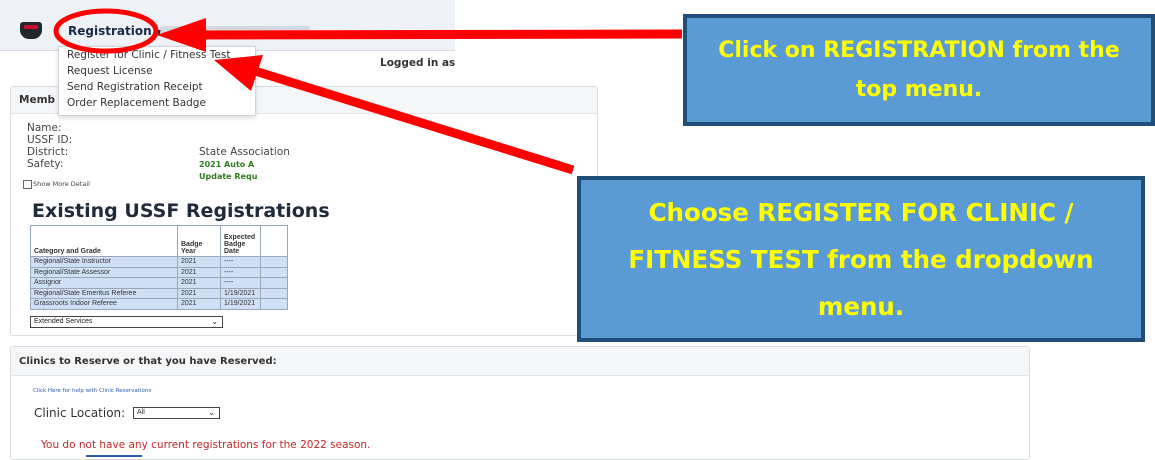 This screenshot has height=460, width=1155. I want to click on callout-top-menu: Click on REGISTRATION from the top menu., so click(919, 70).